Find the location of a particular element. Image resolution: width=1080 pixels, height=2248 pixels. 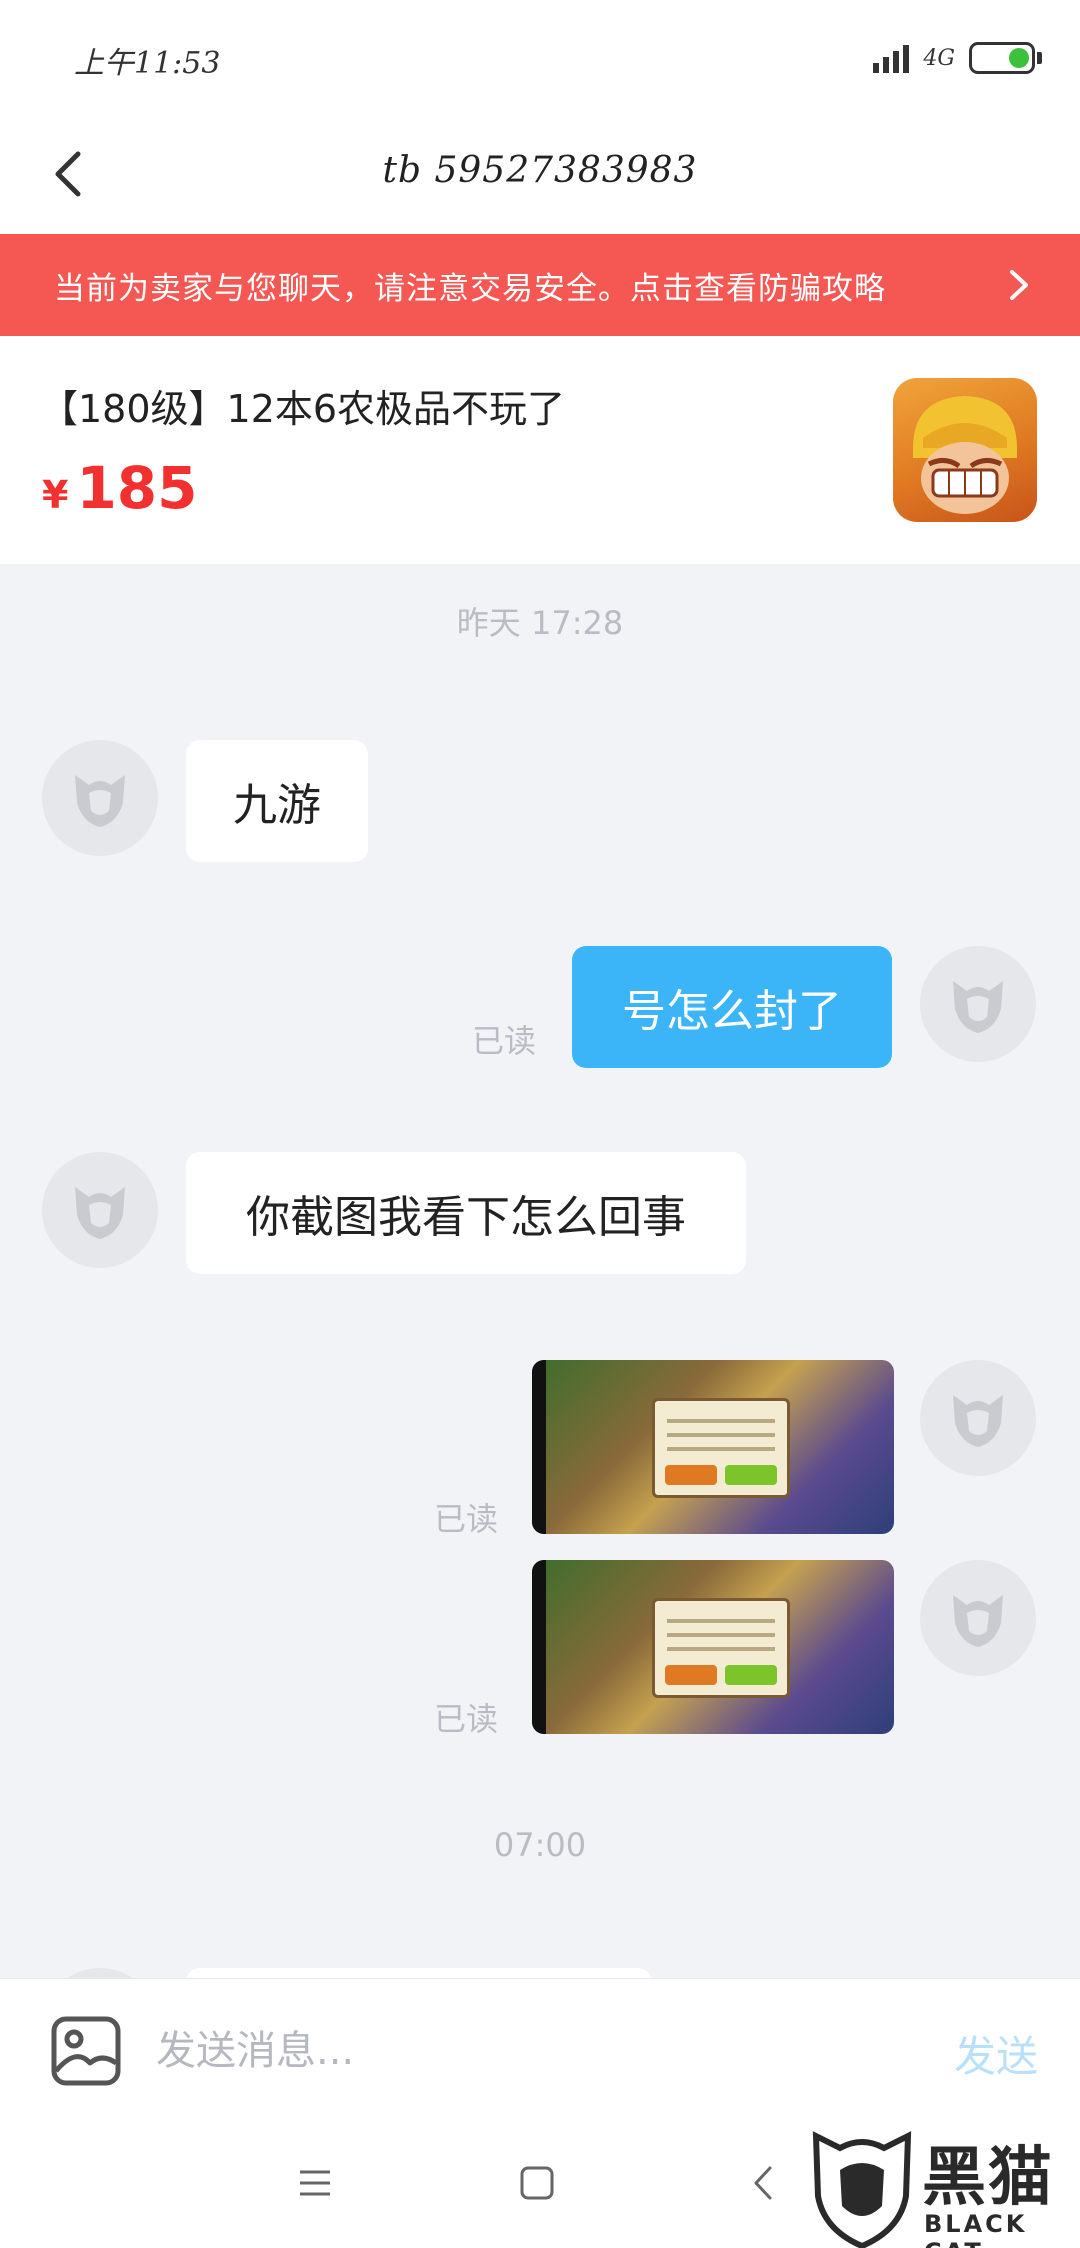

product-price: ¥ 185 is located at coordinates (120, 488).